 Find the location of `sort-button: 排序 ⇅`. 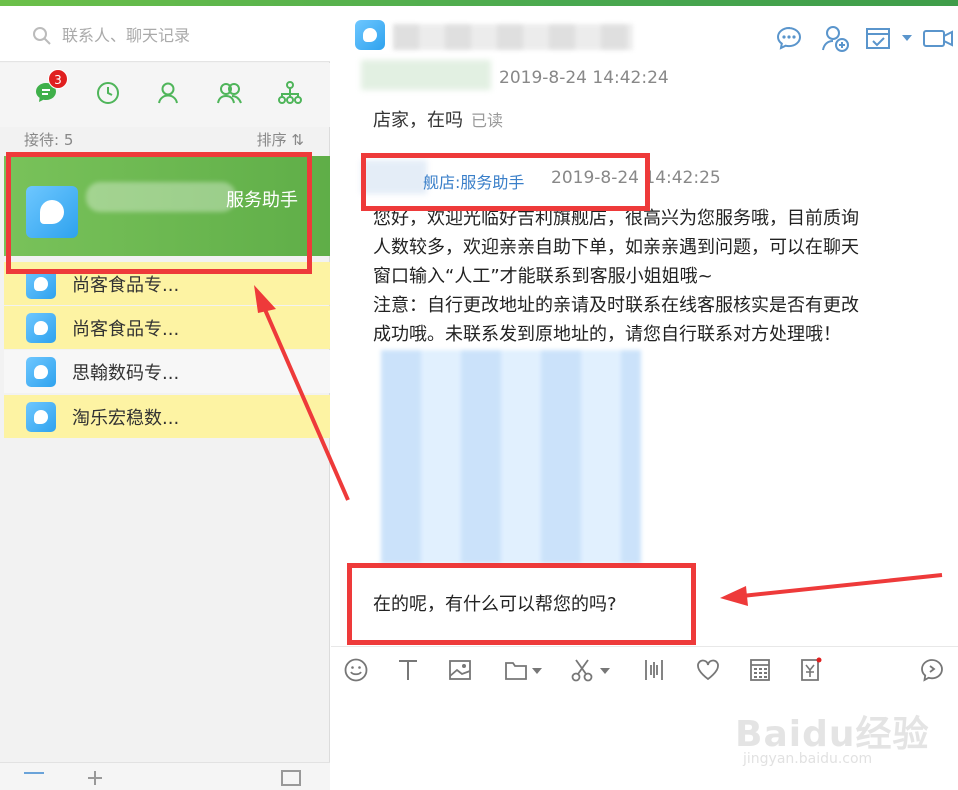

sort-button: 排序 ⇅ is located at coordinates (280, 139).